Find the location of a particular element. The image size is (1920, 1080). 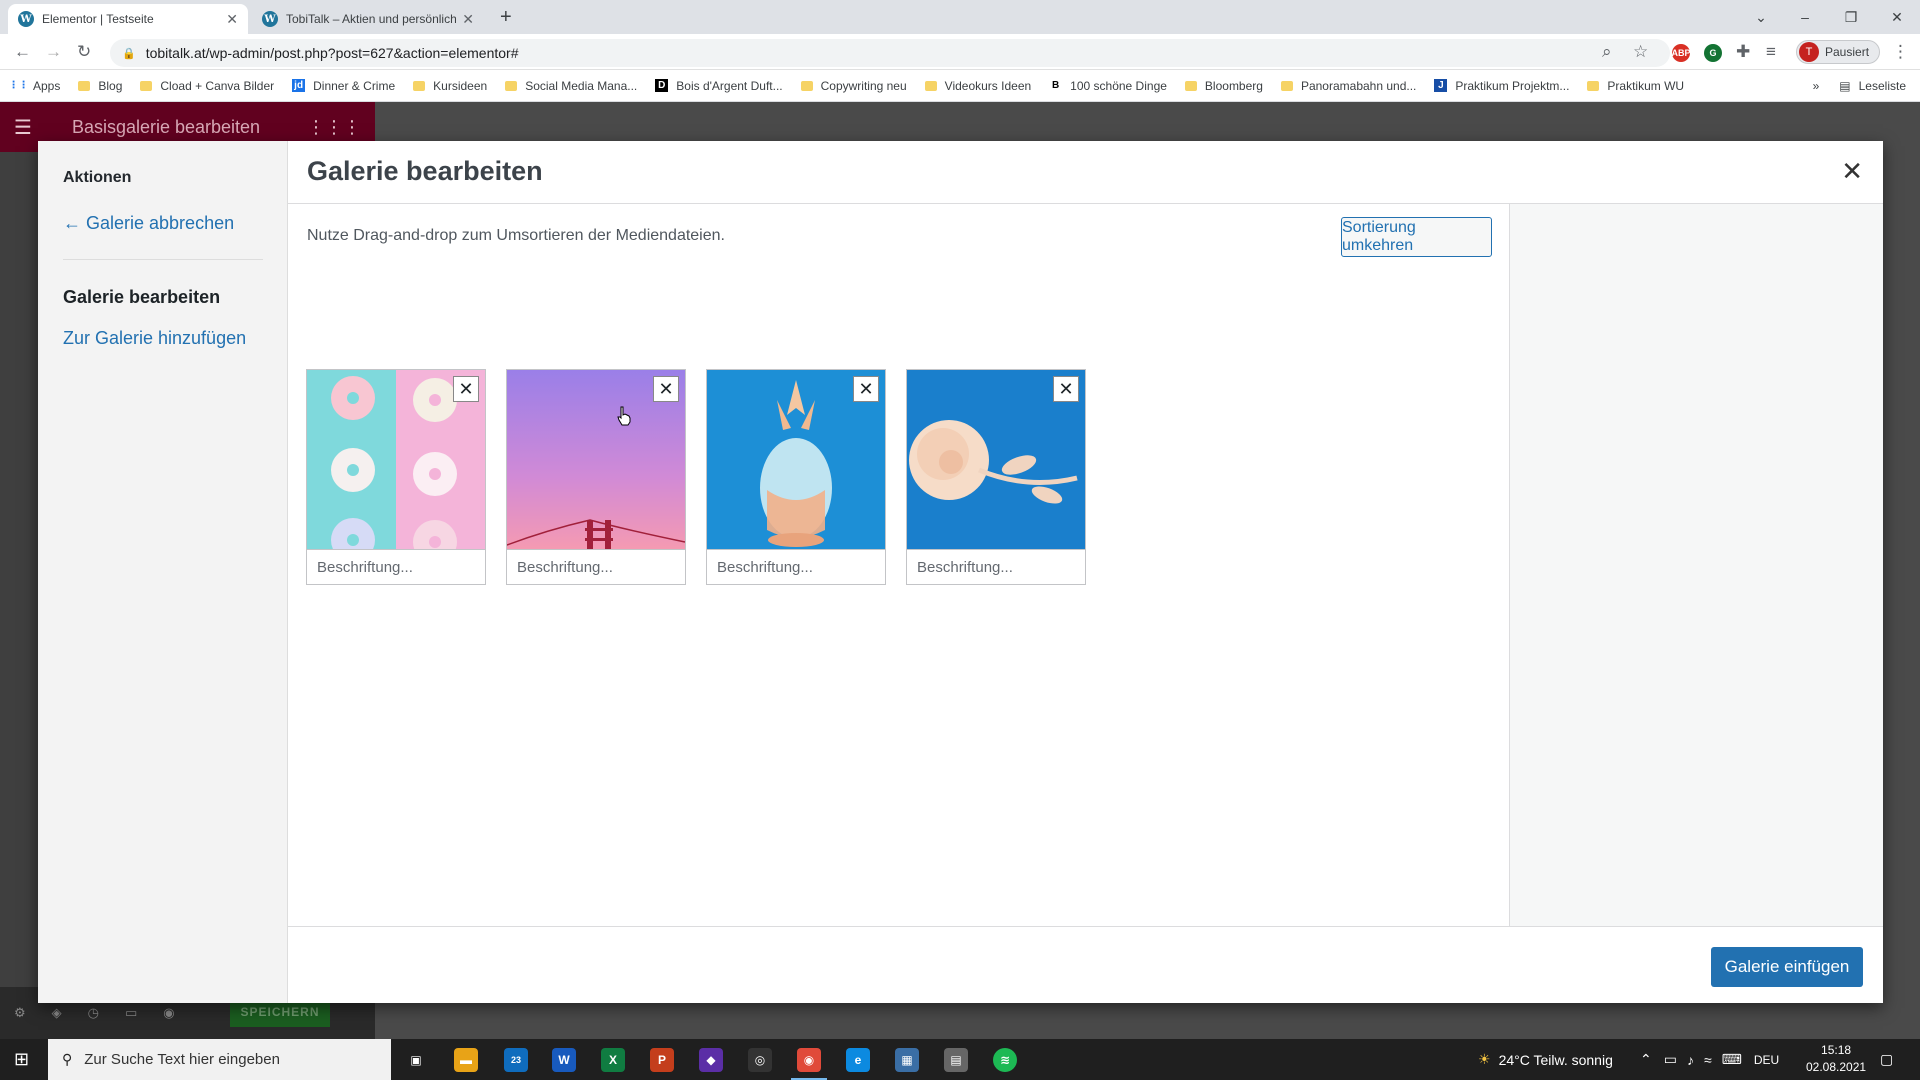

powerpoint-icon: P is located at coordinates (662, 1060).